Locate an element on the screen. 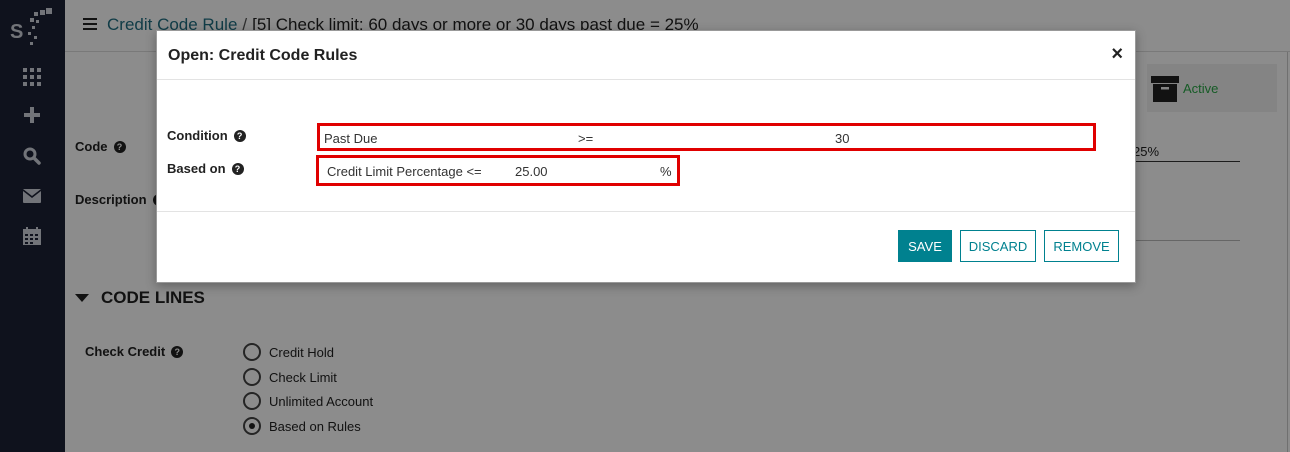  based-on-field-select: Credit Limit Percentage <= is located at coordinates (404, 171).